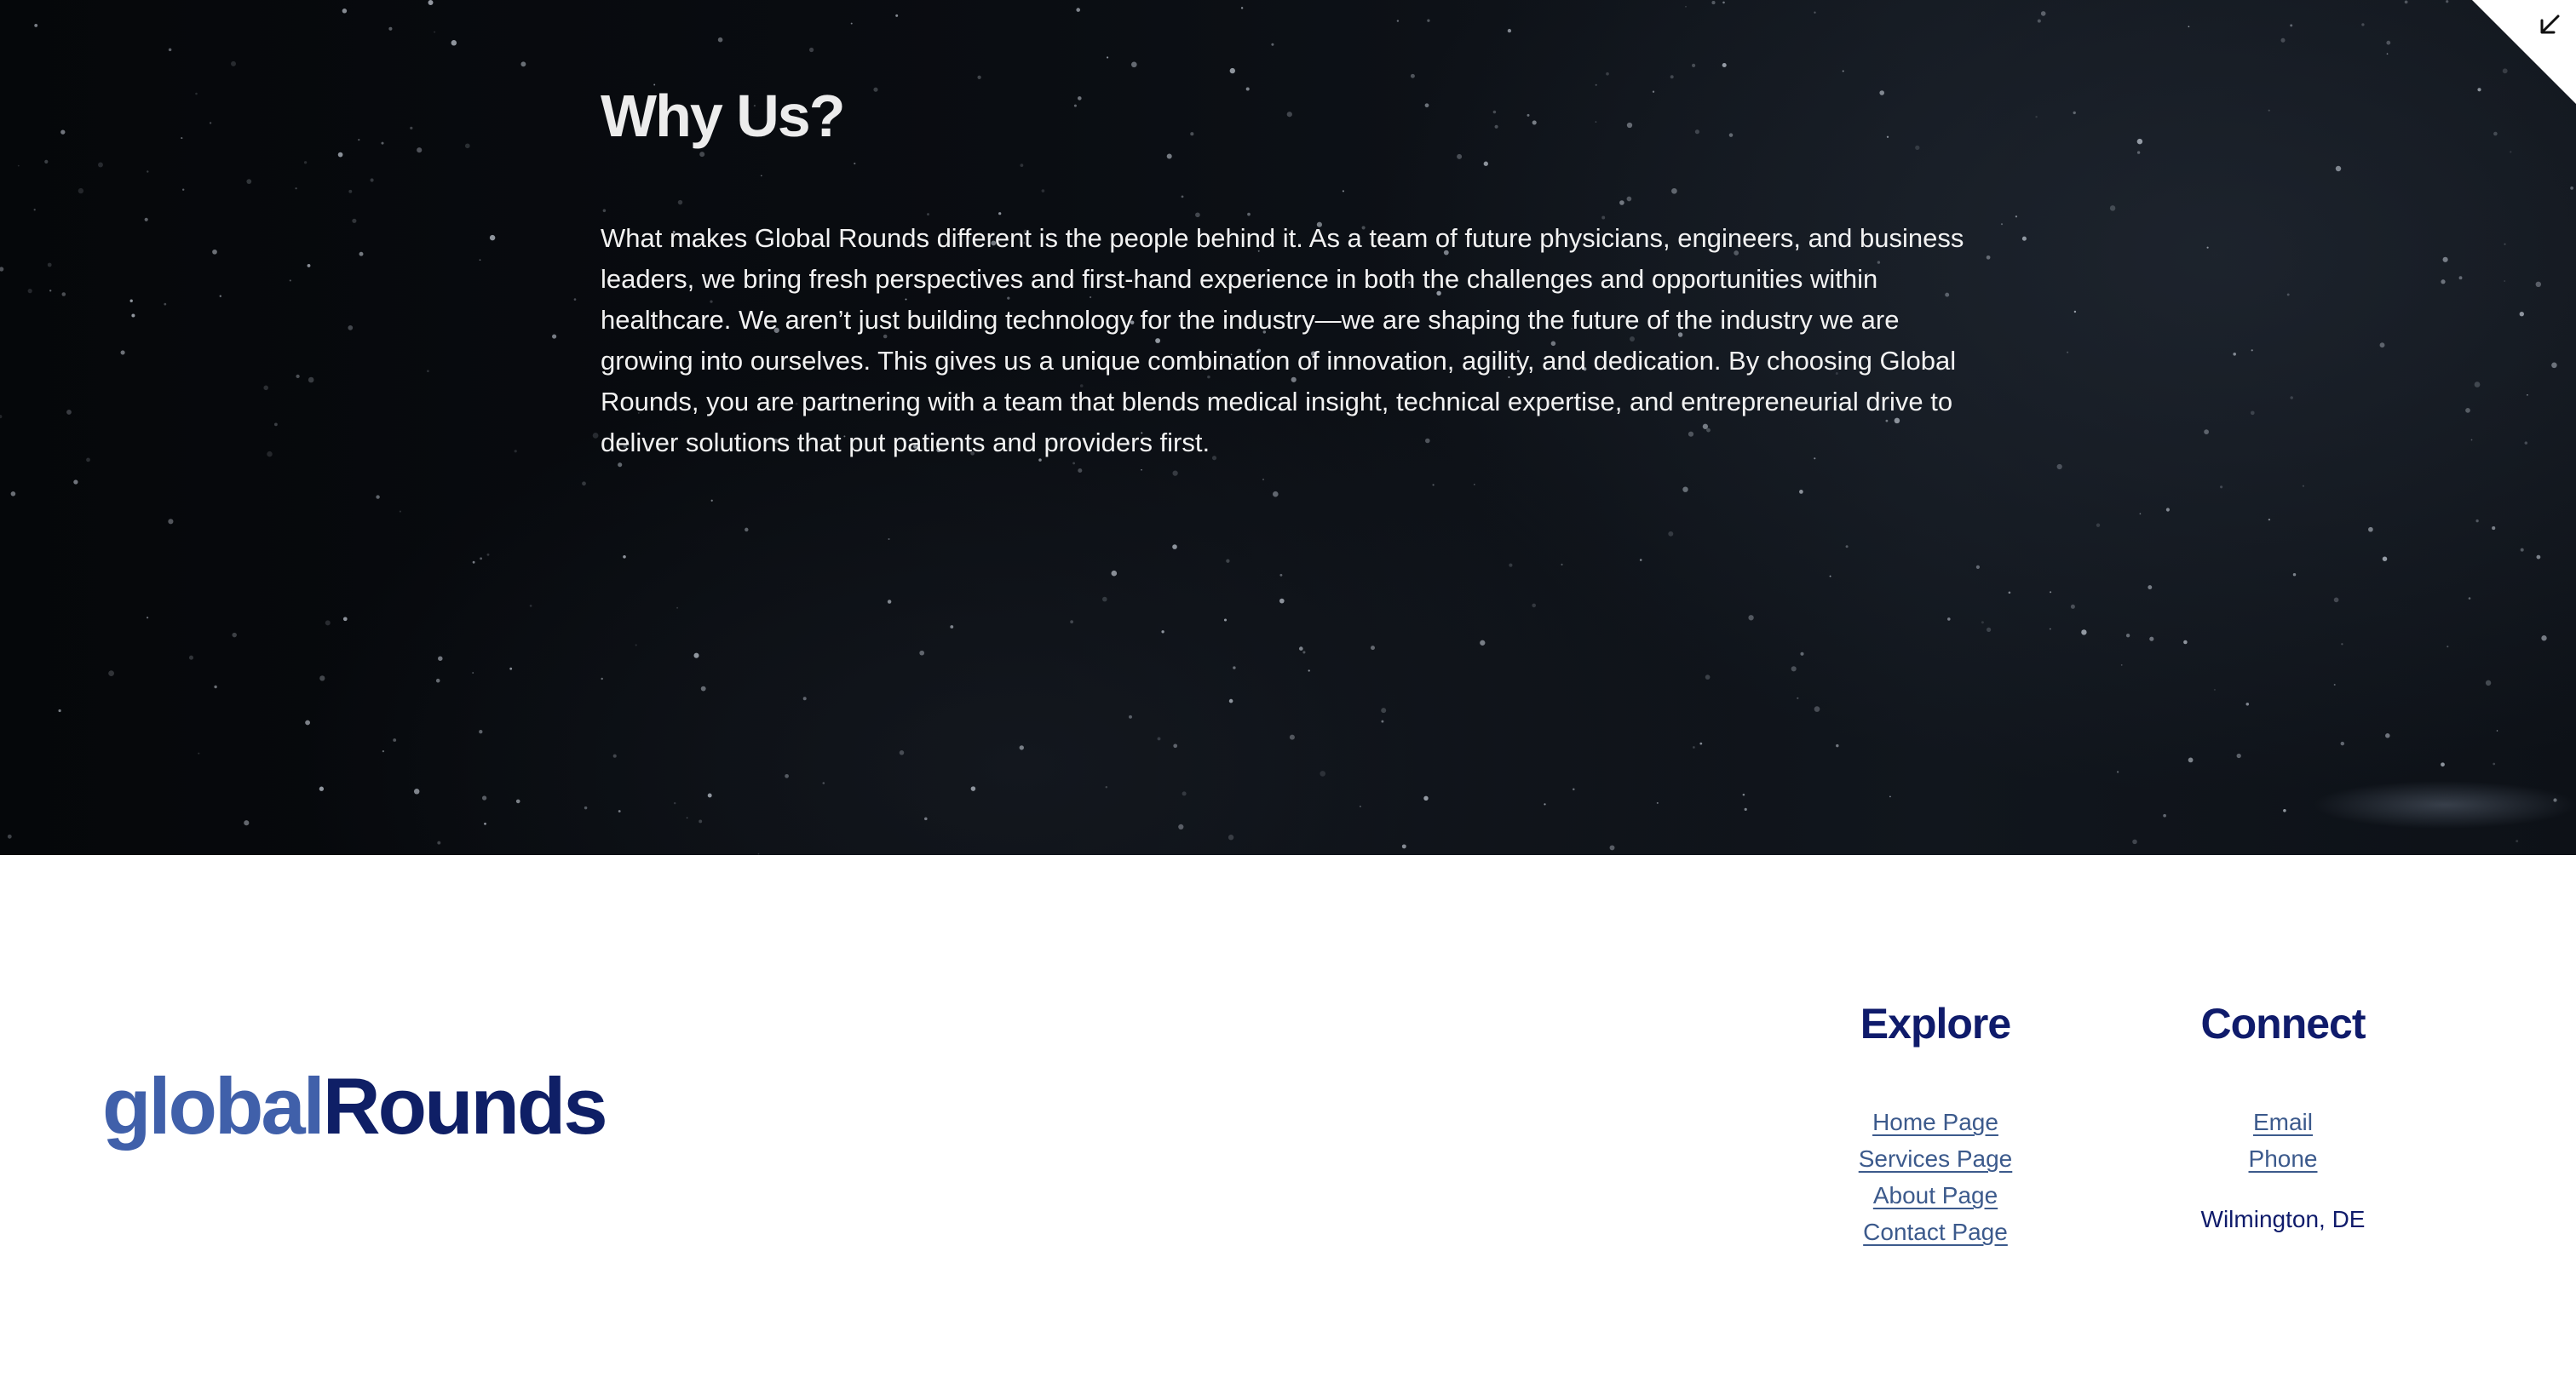  What do you see at coordinates (2283, 1158) in the screenshot?
I see `phone-link: Phone` at bounding box center [2283, 1158].